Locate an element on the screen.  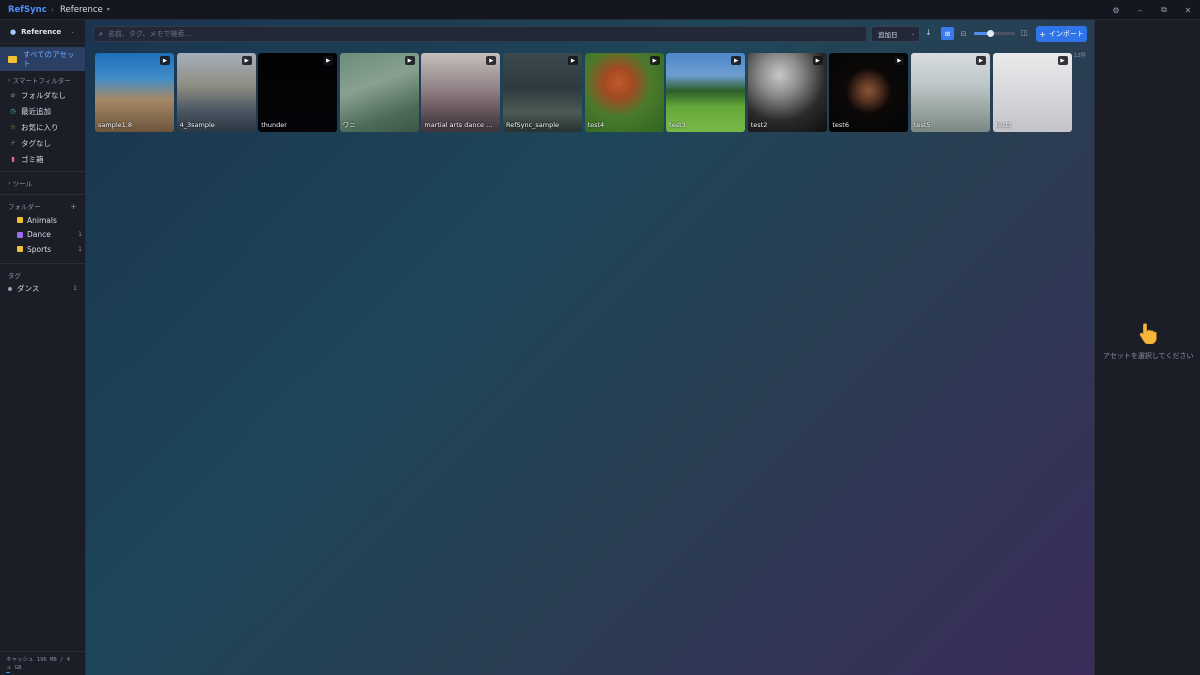
tag-off-icon: ⌿ is located at coordinates (13, 142).